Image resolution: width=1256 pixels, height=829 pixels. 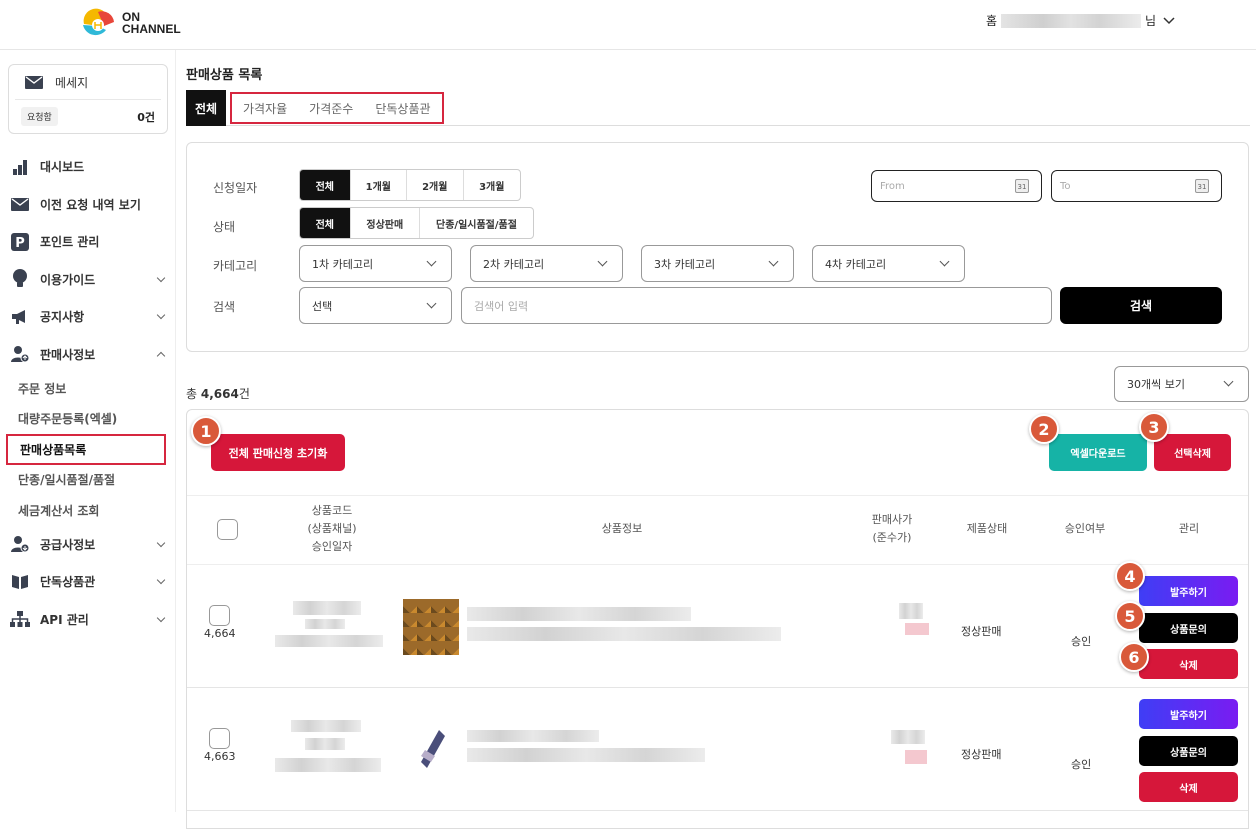 I want to click on sidebar-sub-product-list: 판매상품목록, so click(x=86, y=449).